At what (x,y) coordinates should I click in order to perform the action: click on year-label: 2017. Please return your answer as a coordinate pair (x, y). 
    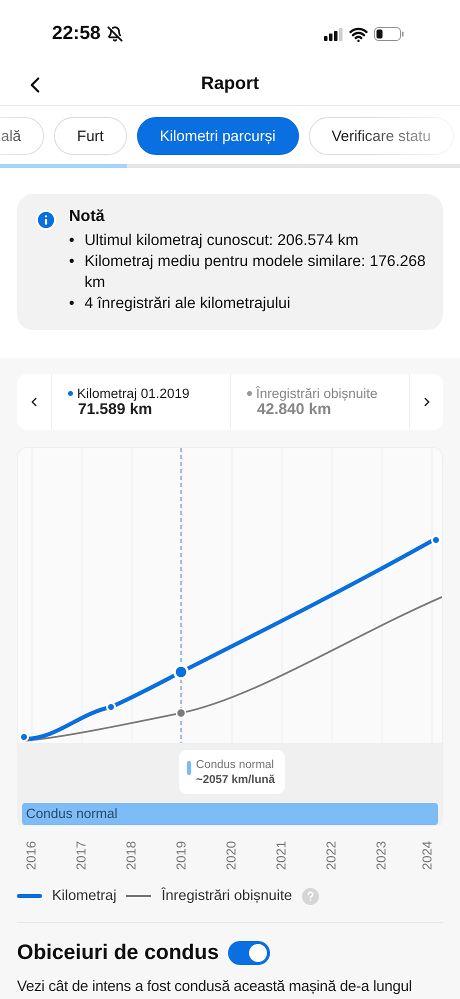
    Looking at the image, I should click on (81, 856).